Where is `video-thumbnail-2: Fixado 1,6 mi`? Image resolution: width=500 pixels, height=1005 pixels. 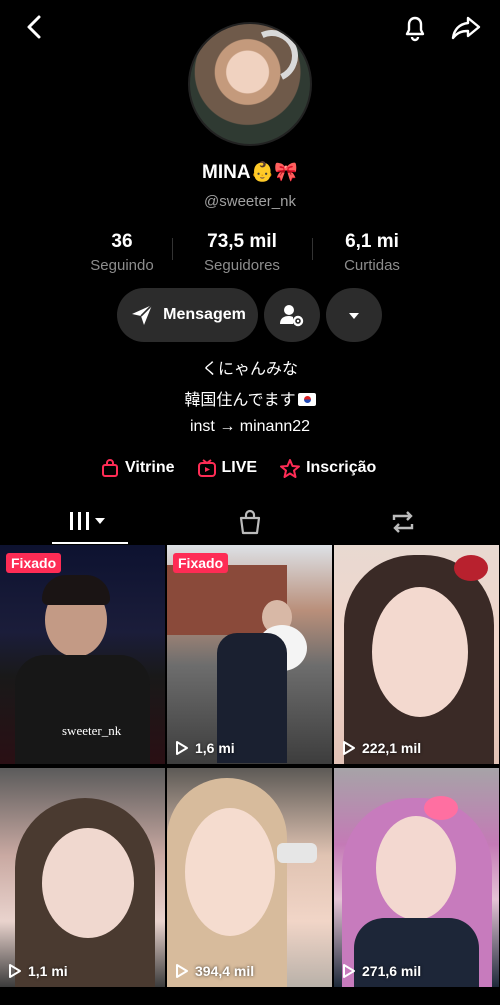 video-thumbnail-2: Fixado 1,6 mi is located at coordinates (249, 654).